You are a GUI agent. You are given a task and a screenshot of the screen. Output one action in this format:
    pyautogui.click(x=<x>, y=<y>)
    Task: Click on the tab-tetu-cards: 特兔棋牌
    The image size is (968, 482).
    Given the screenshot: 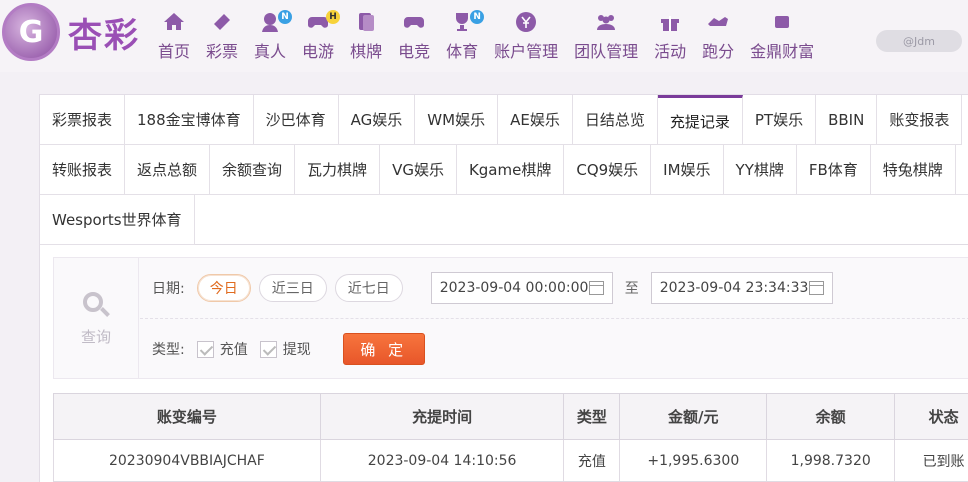 What is the action you would take?
    pyautogui.click(x=913, y=170)
    